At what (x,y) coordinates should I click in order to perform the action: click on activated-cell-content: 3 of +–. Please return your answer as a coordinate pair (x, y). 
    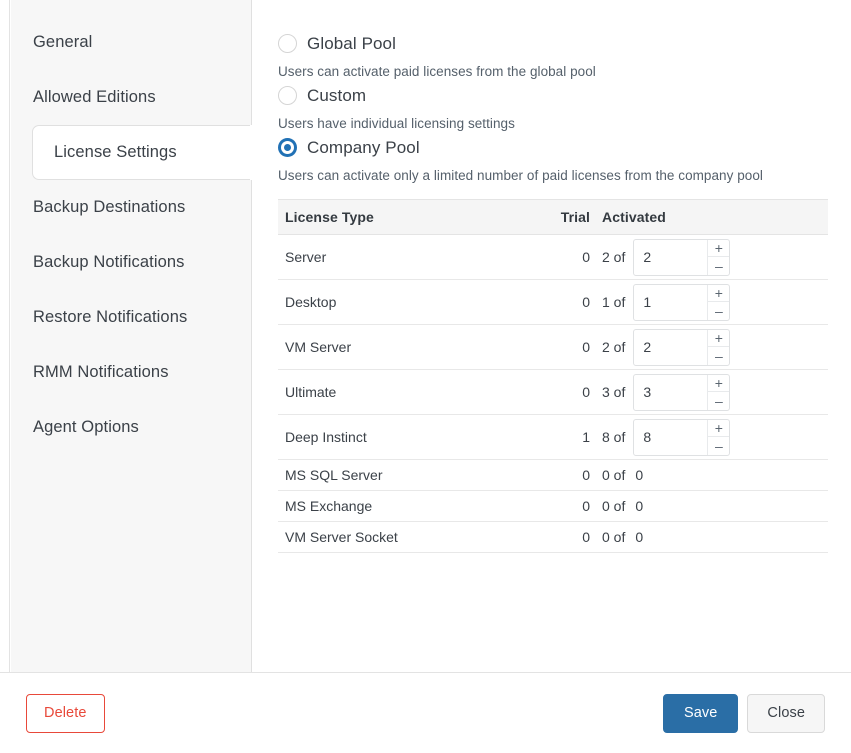
    Looking at the image, I should click on (715, 392).